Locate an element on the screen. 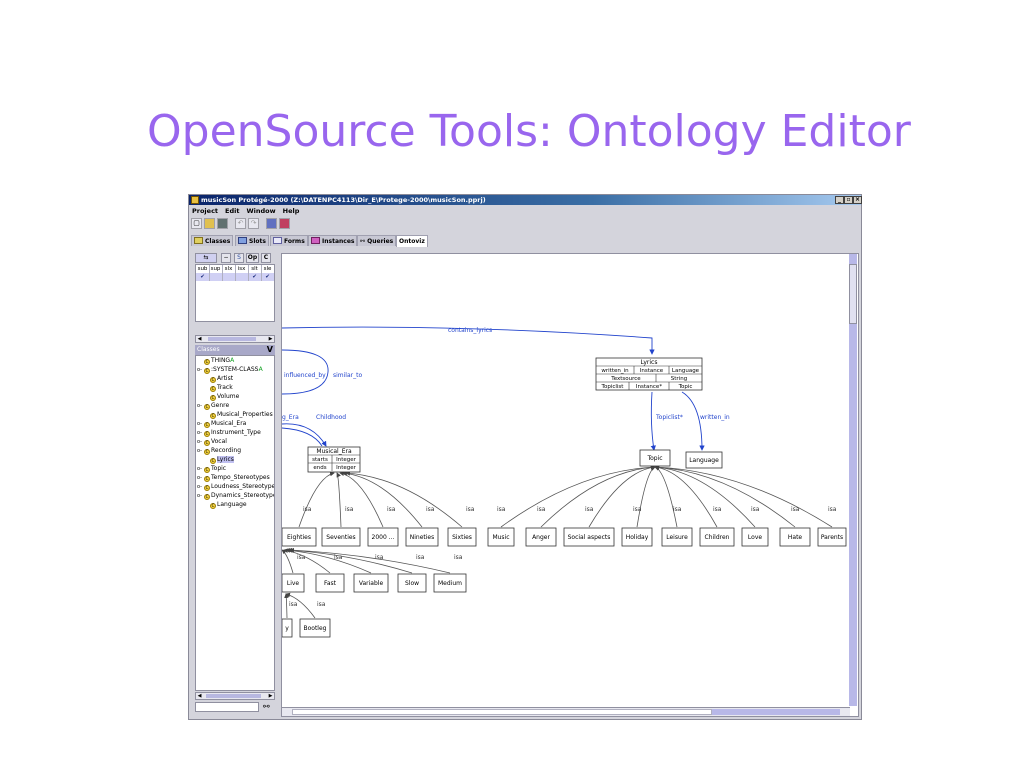  class-tree-item: C Language is located at coordinates (225, 505).